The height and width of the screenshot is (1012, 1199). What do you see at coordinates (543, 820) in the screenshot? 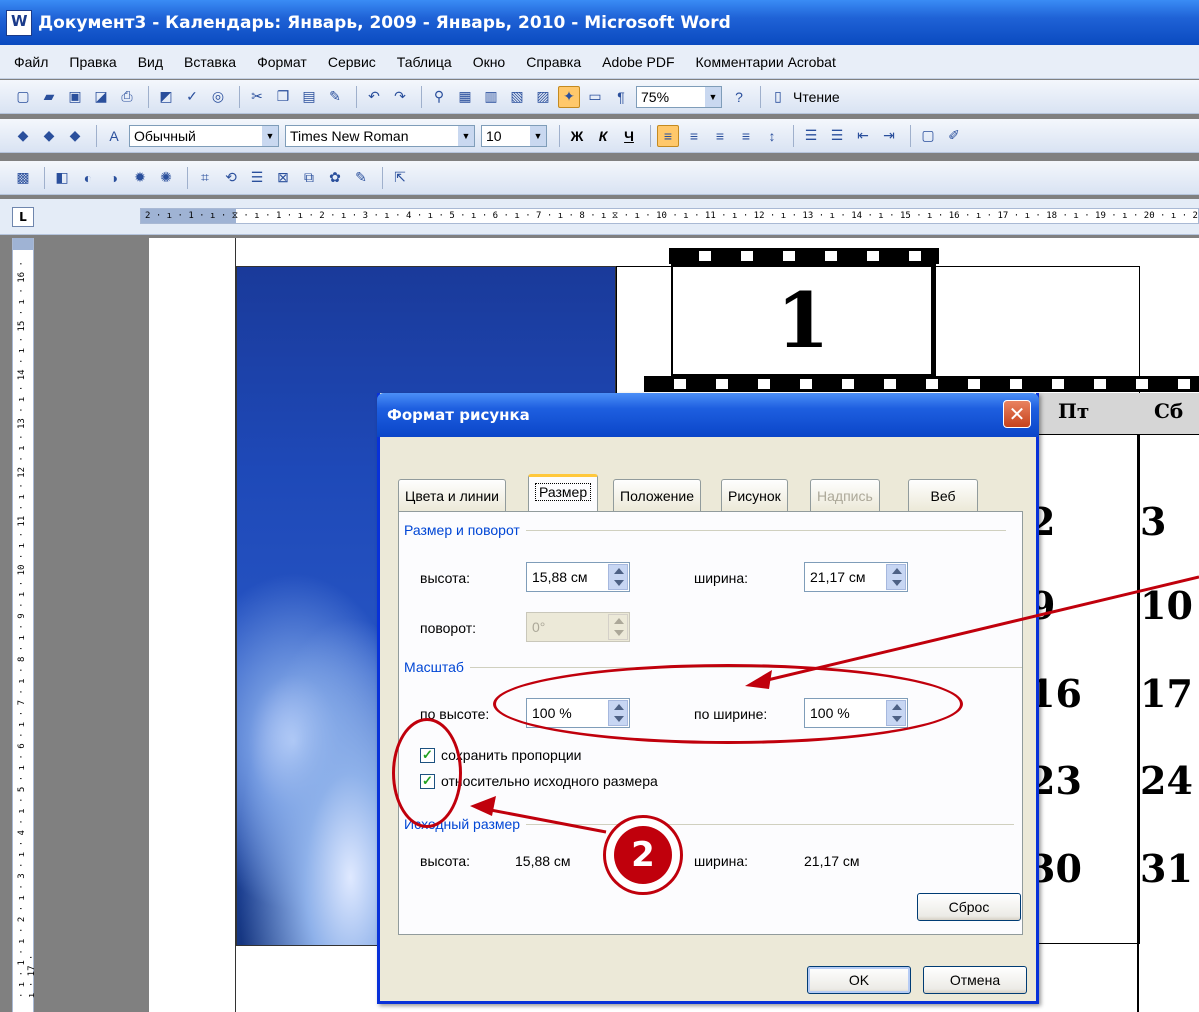
I see `annotation-arrow-to-checkbox` at bounding box center [543, 820].